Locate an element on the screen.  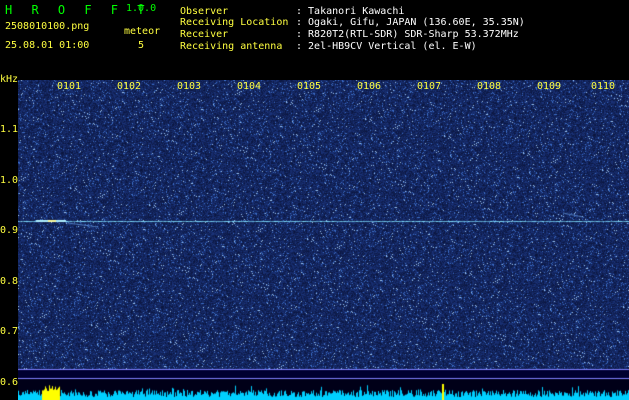
time-tick-label: 0104 is located at coordinates (249, 86).